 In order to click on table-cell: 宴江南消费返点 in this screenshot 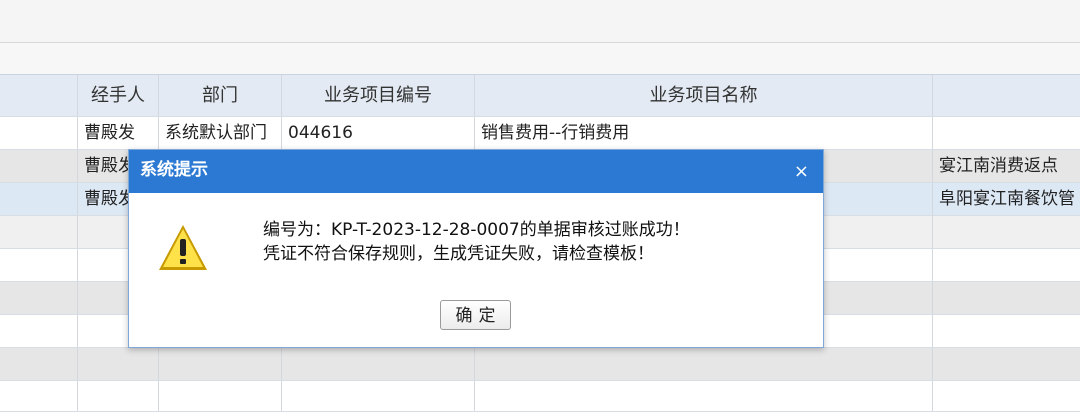, I will do `click(998, 166)`.